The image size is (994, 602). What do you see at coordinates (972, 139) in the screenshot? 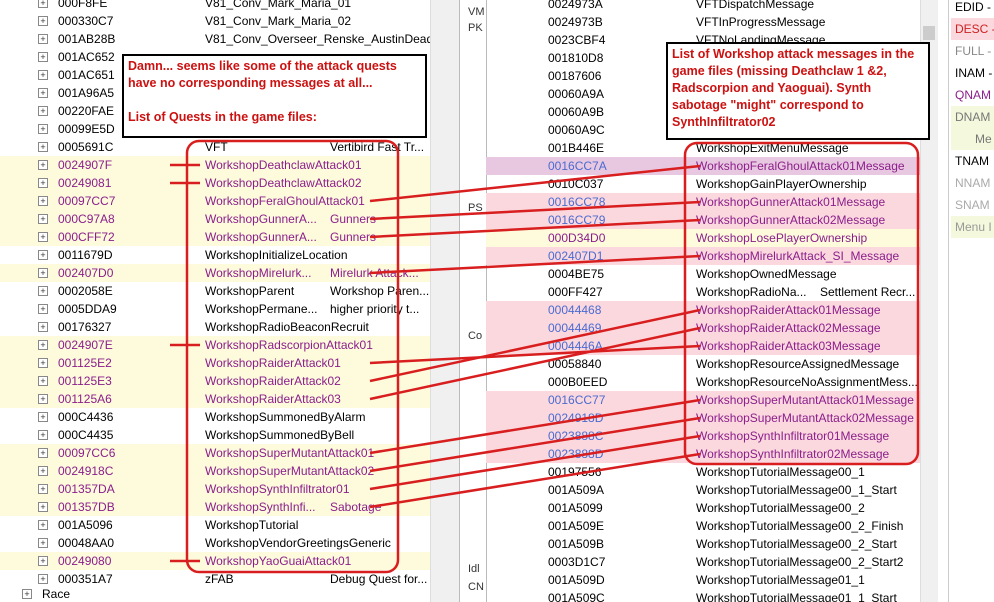
I see `field-row: Me` at bounding box center [972, 139].